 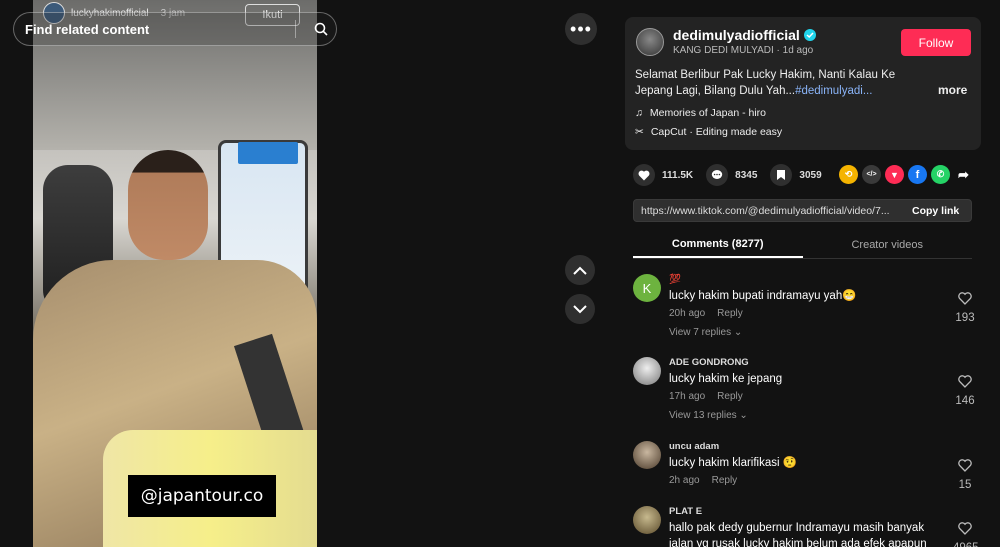 I want to click on comment-time: 17h ago, so click(x=687, y=396).